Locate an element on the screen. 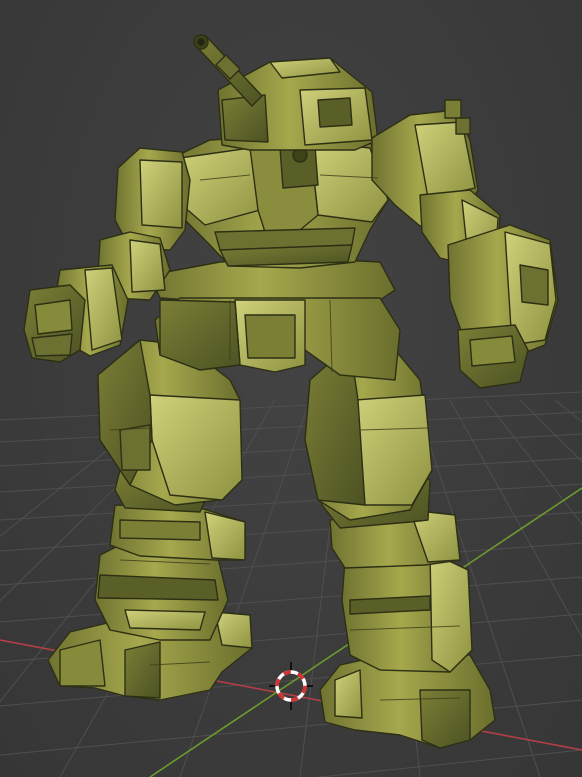  3d-cursor-icon is located at coordinates (291, 686).